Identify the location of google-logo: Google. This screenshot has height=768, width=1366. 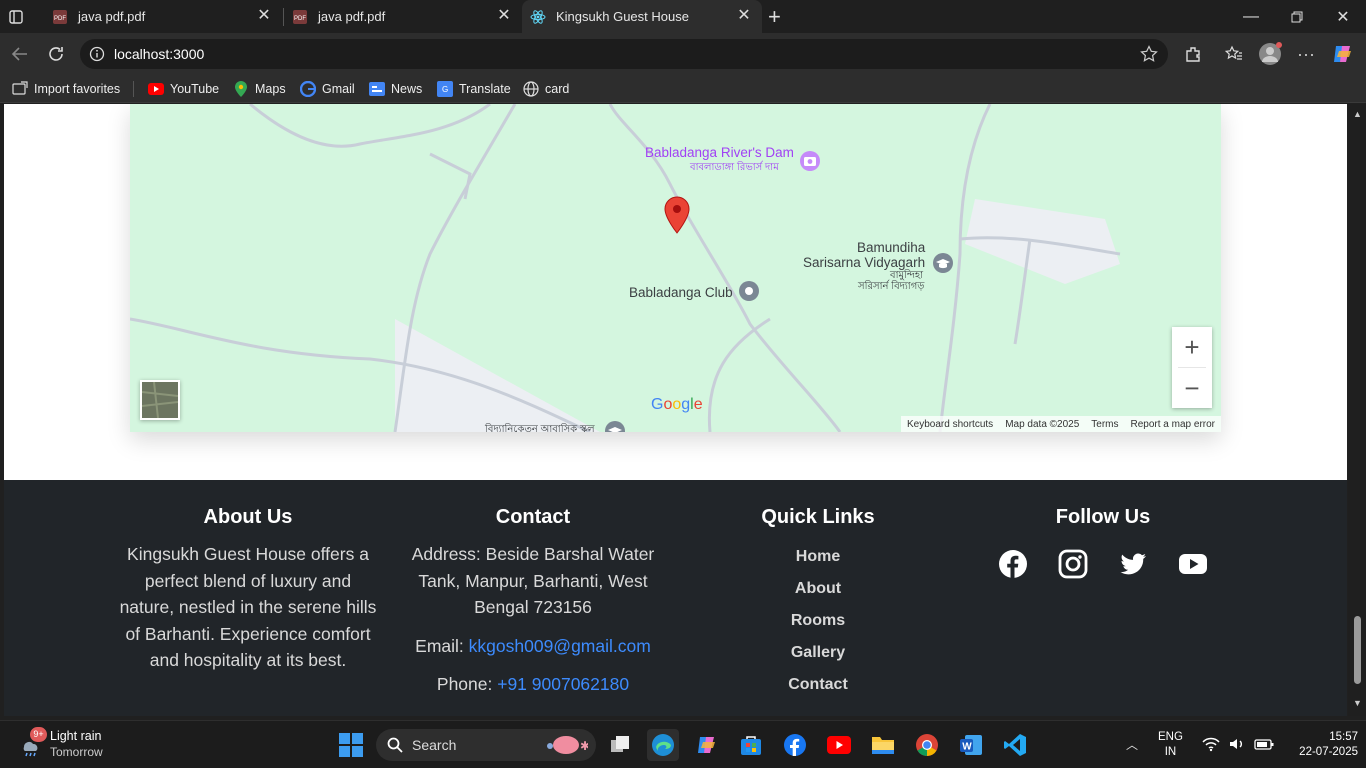
(677, 404).